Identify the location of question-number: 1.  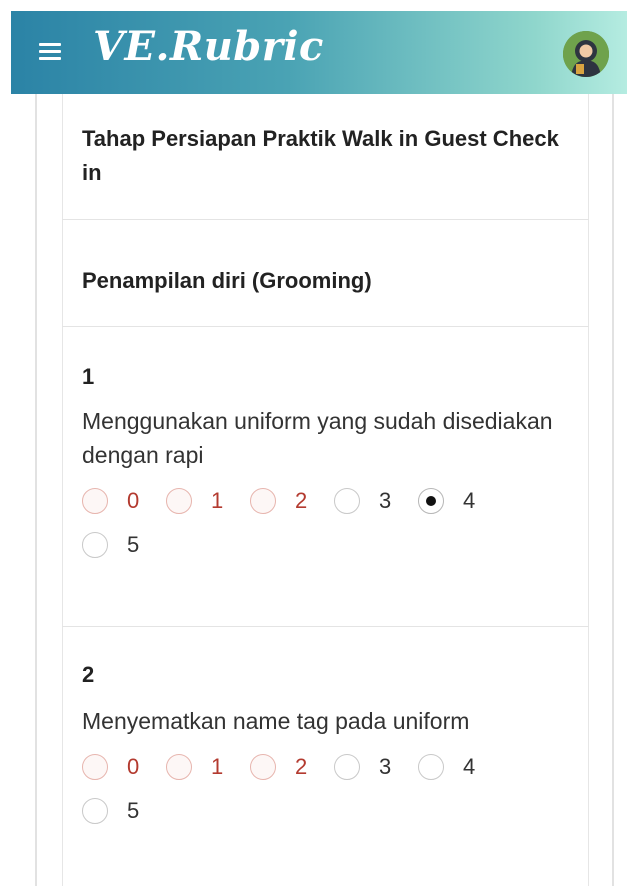
(88, 376).